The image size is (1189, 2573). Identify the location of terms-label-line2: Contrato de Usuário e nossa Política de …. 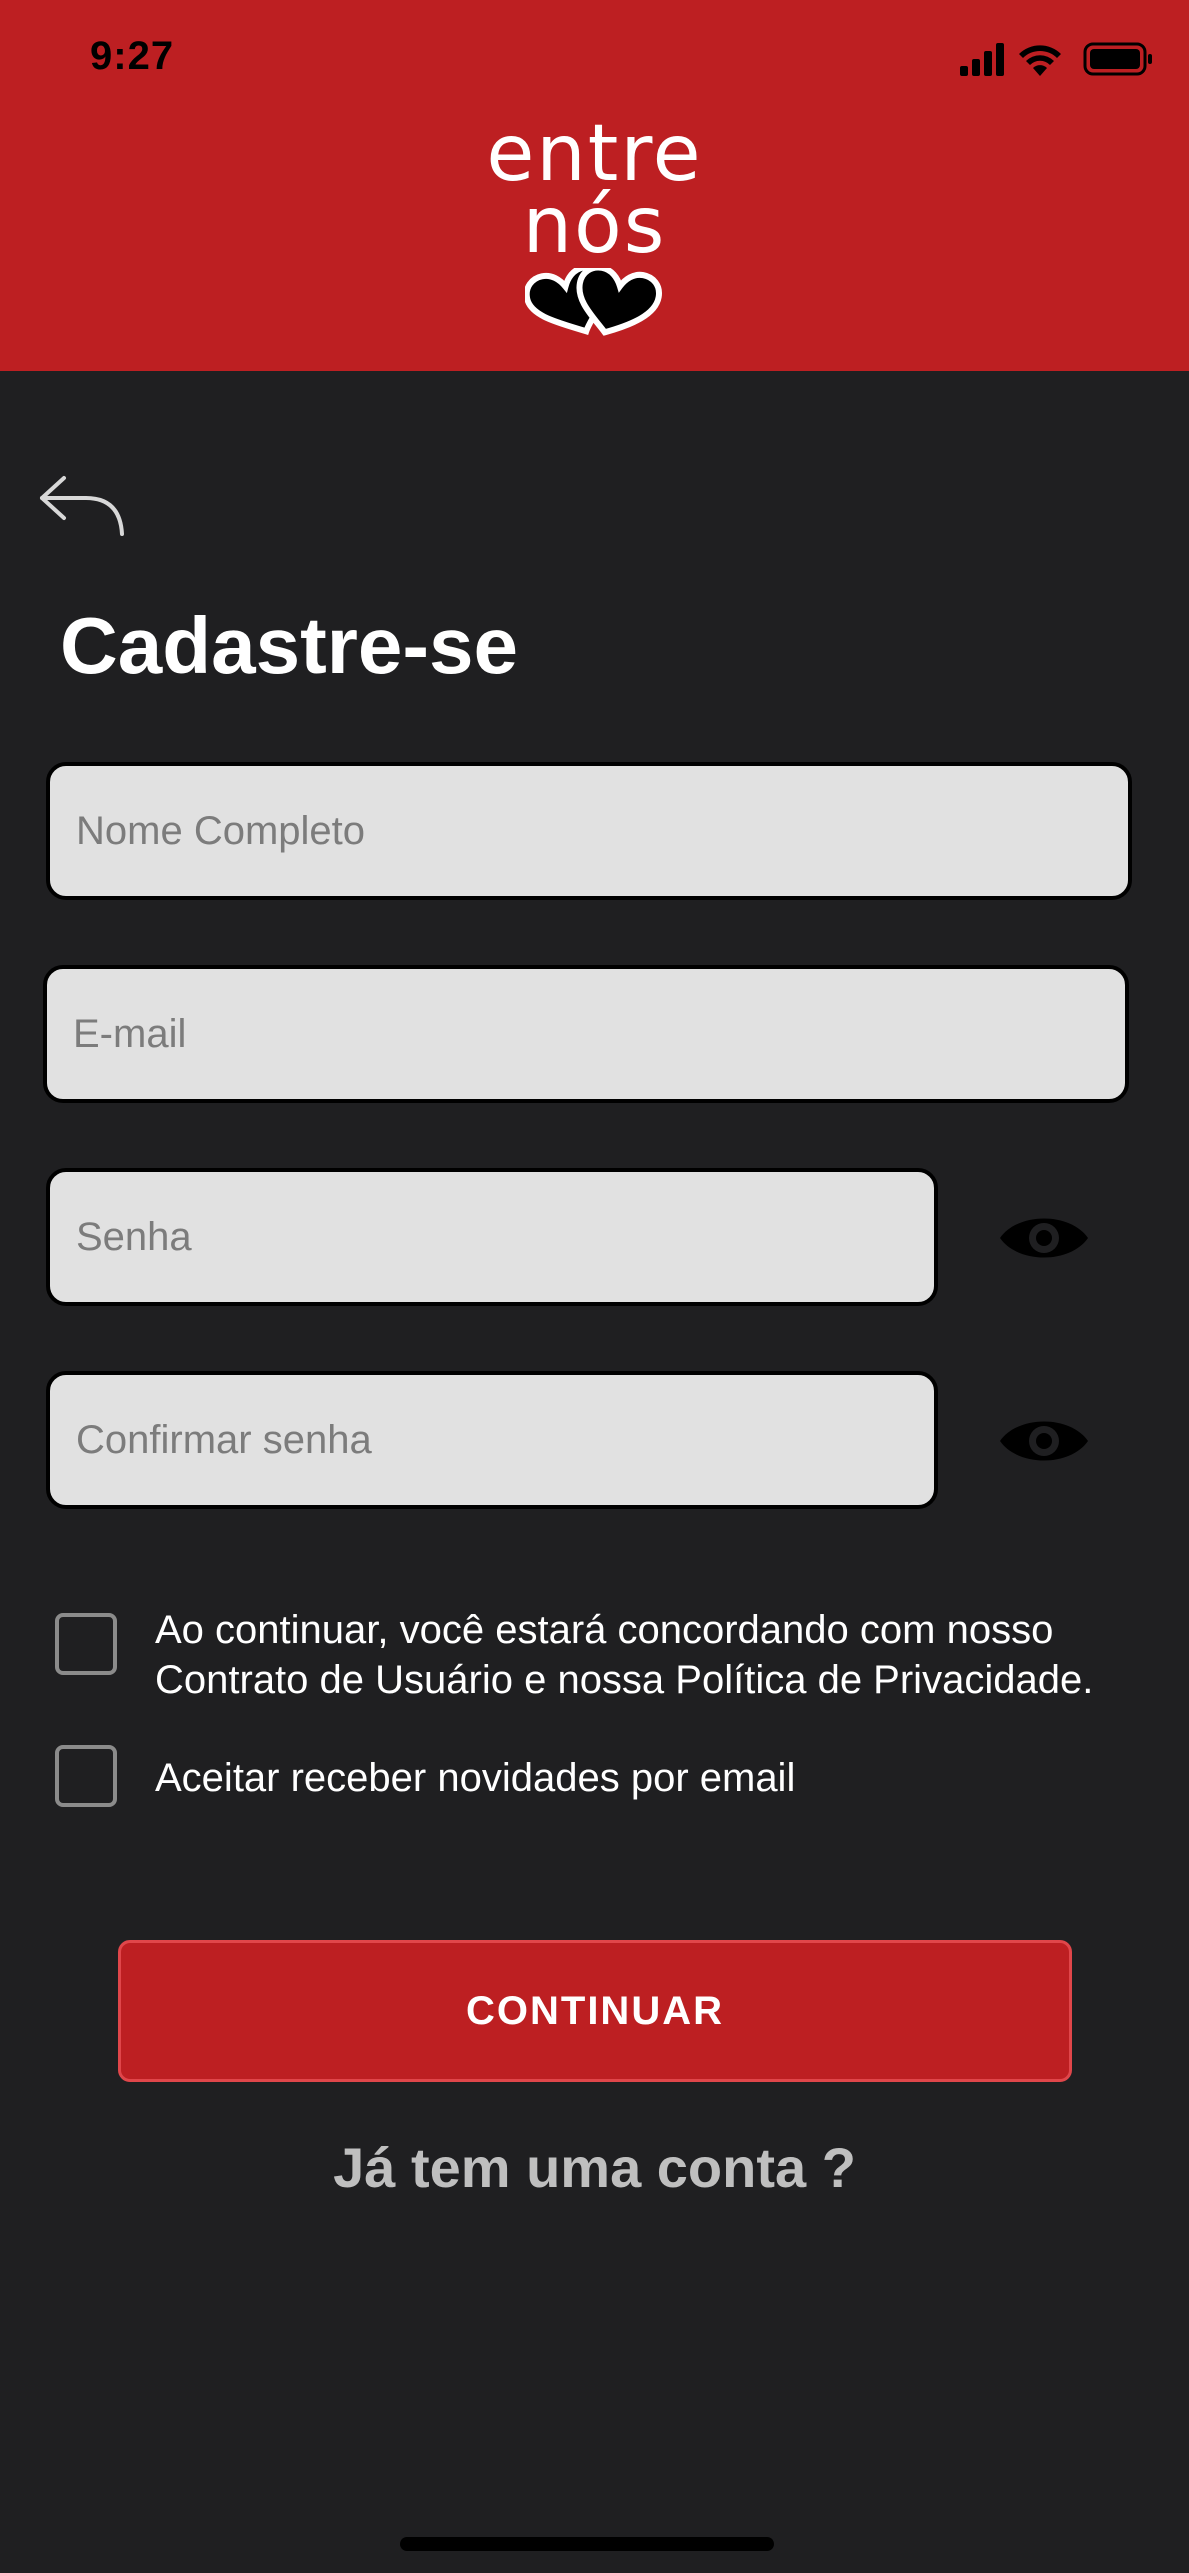
(624, 1680).